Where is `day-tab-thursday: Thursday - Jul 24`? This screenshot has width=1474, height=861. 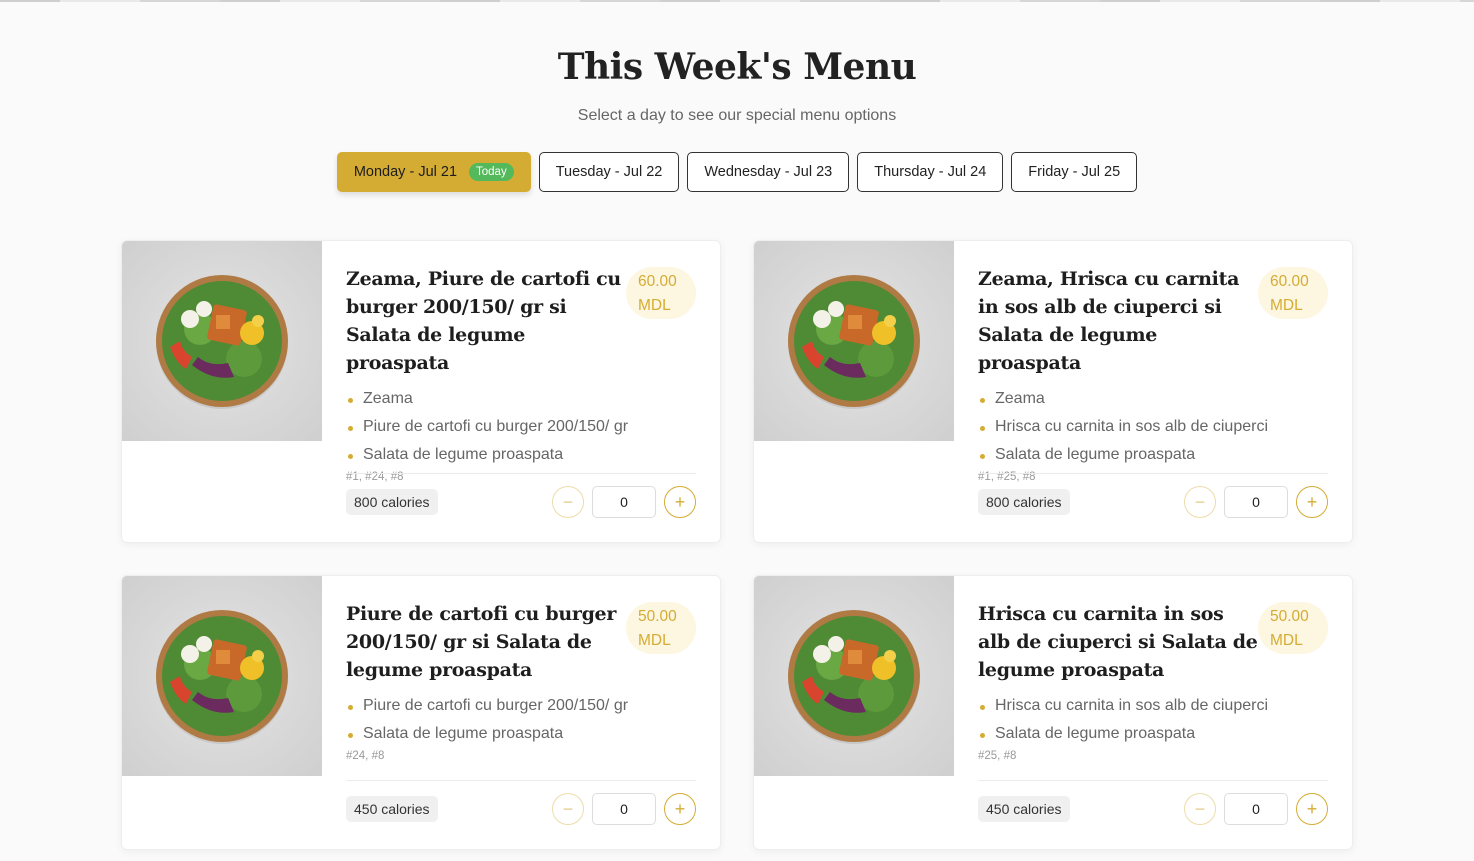 day-tab-thursday: Thursday - Jul 24 is located at coordinates (930, 172).